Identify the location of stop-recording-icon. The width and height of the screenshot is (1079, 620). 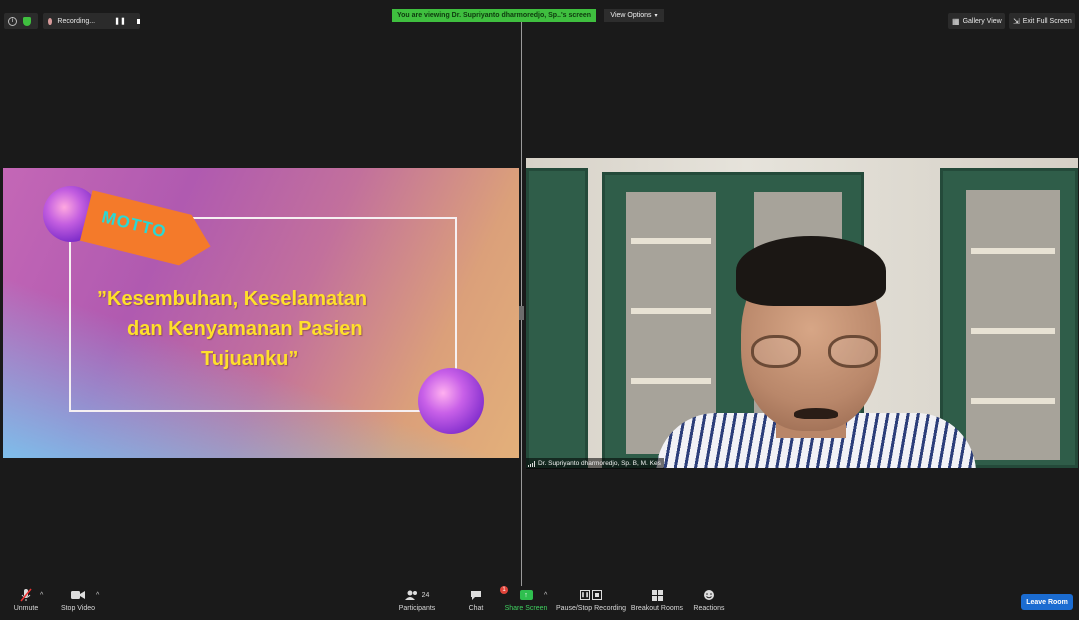
(138, 21).